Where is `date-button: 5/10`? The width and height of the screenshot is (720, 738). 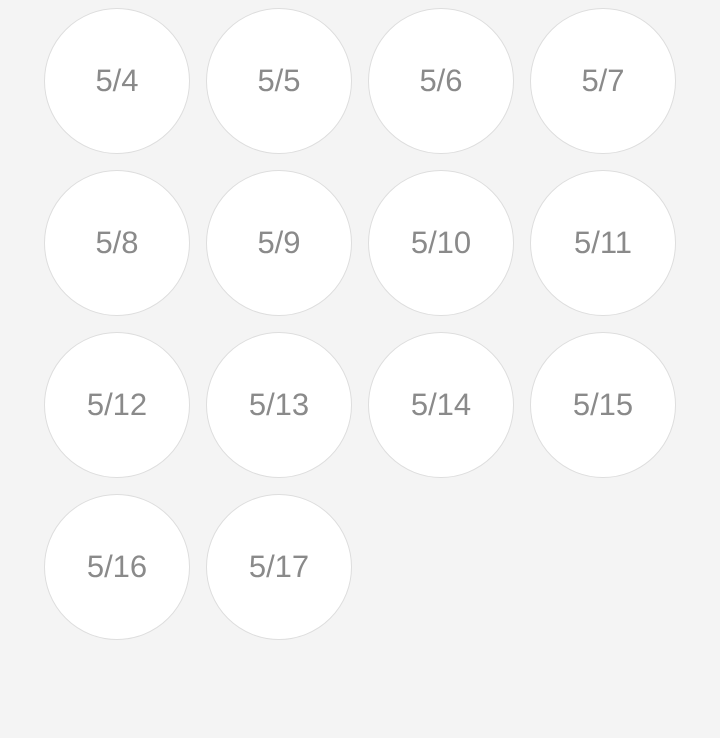 date-button: 5/10 is located at coordinates (441, 243).